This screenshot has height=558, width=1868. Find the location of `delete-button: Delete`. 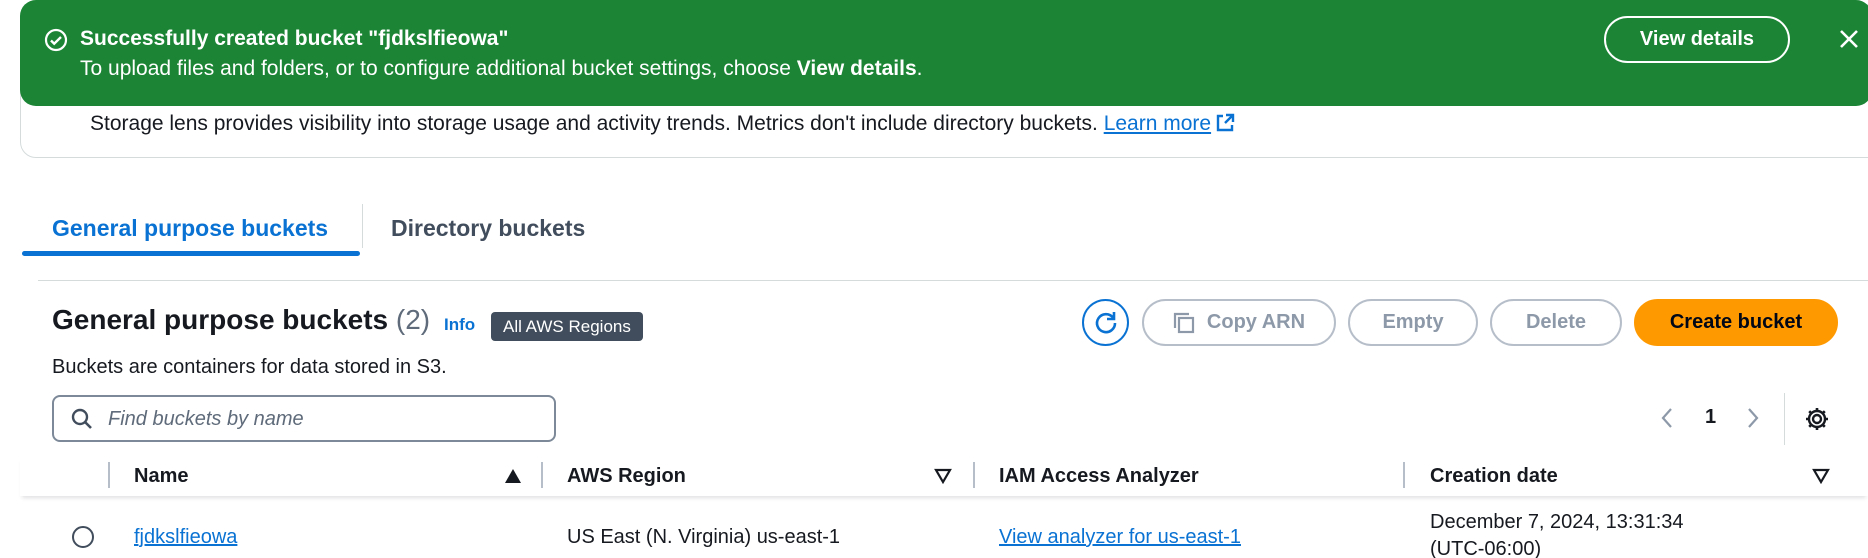

delete-button: Delete is located at coordinates (1556, 322).